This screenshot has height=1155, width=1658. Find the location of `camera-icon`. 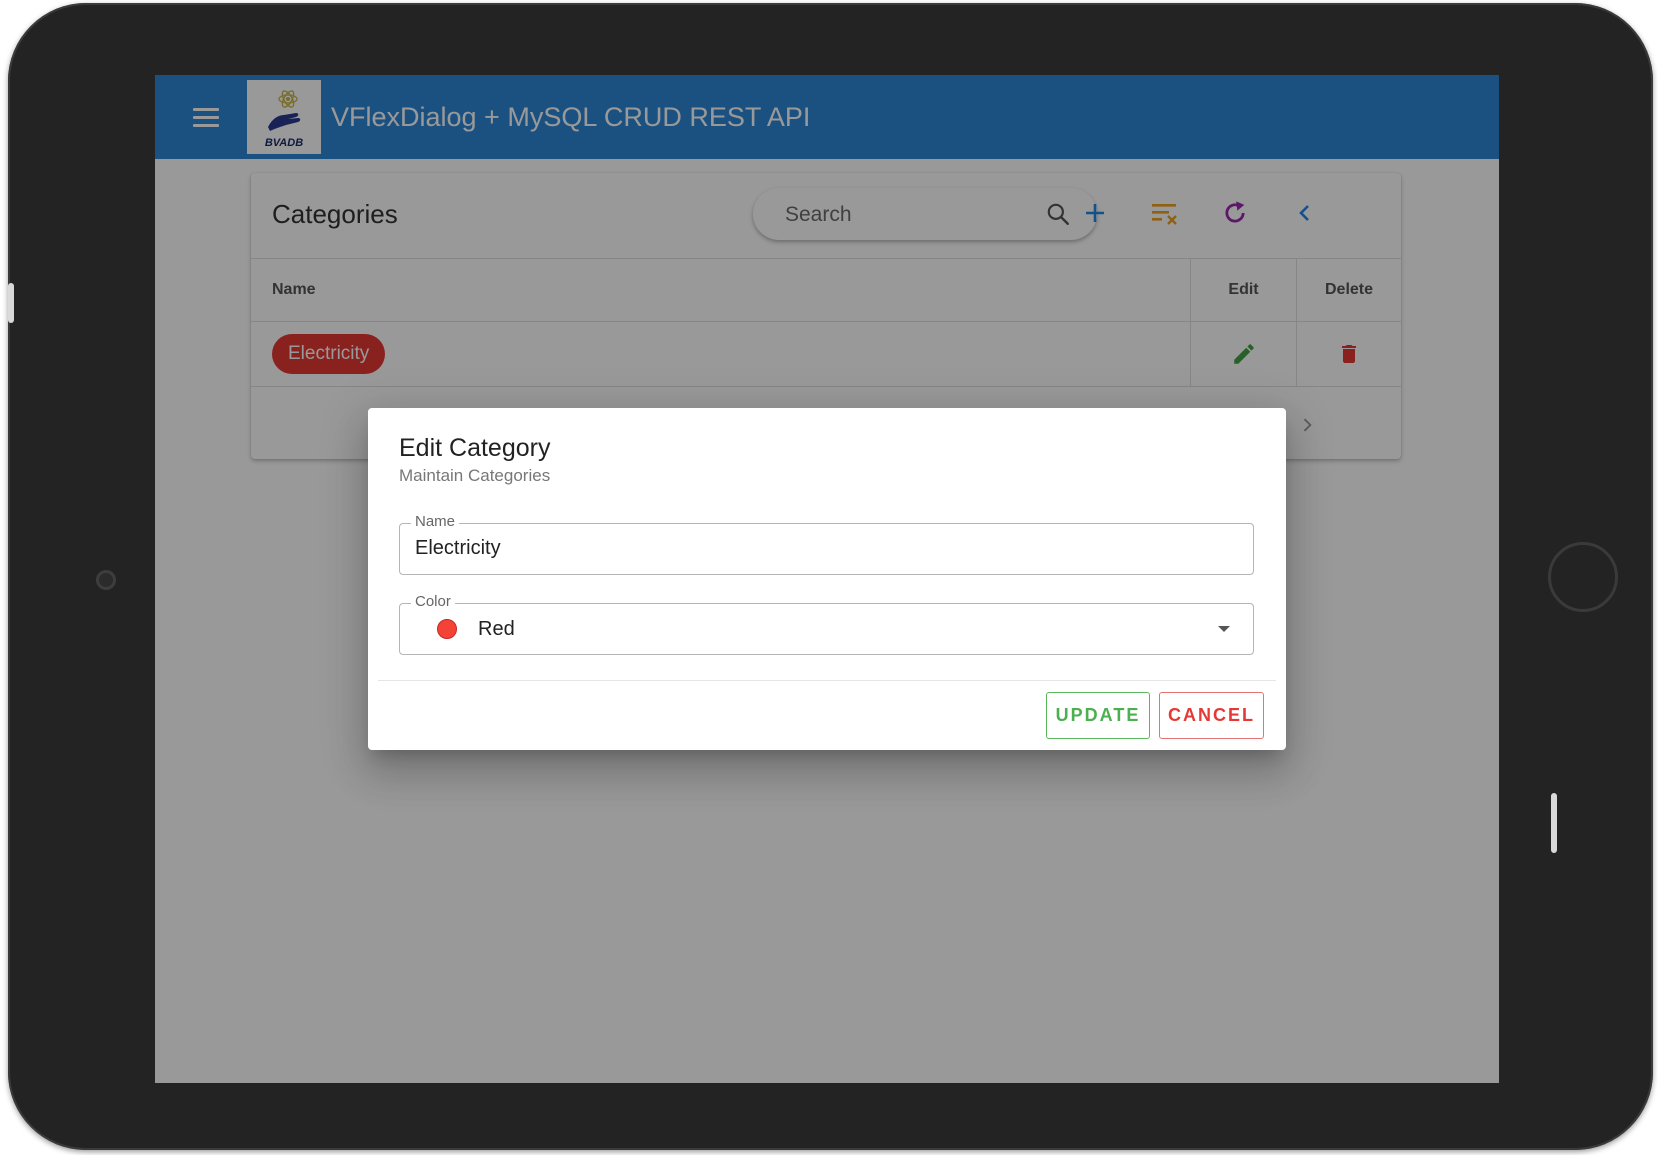

camera-icon is located at coordinates (106, 580).